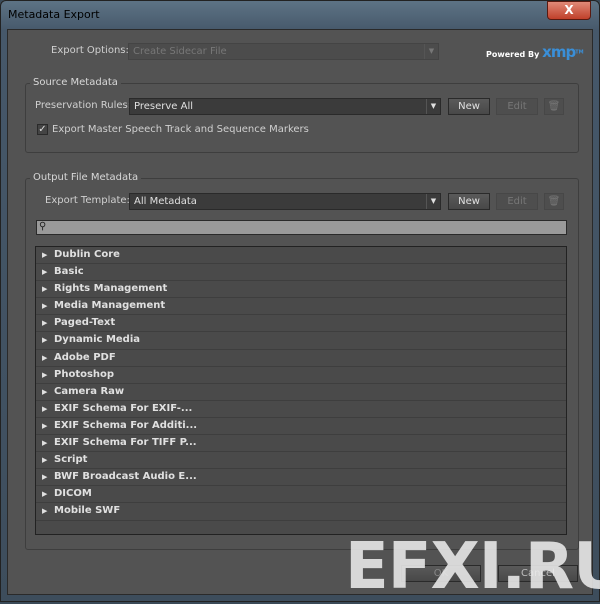  What do you see at coordinates (301, 495) in the screenshot?
I see `list-item: ▶ DICOM` at bounding box center [301, 495].